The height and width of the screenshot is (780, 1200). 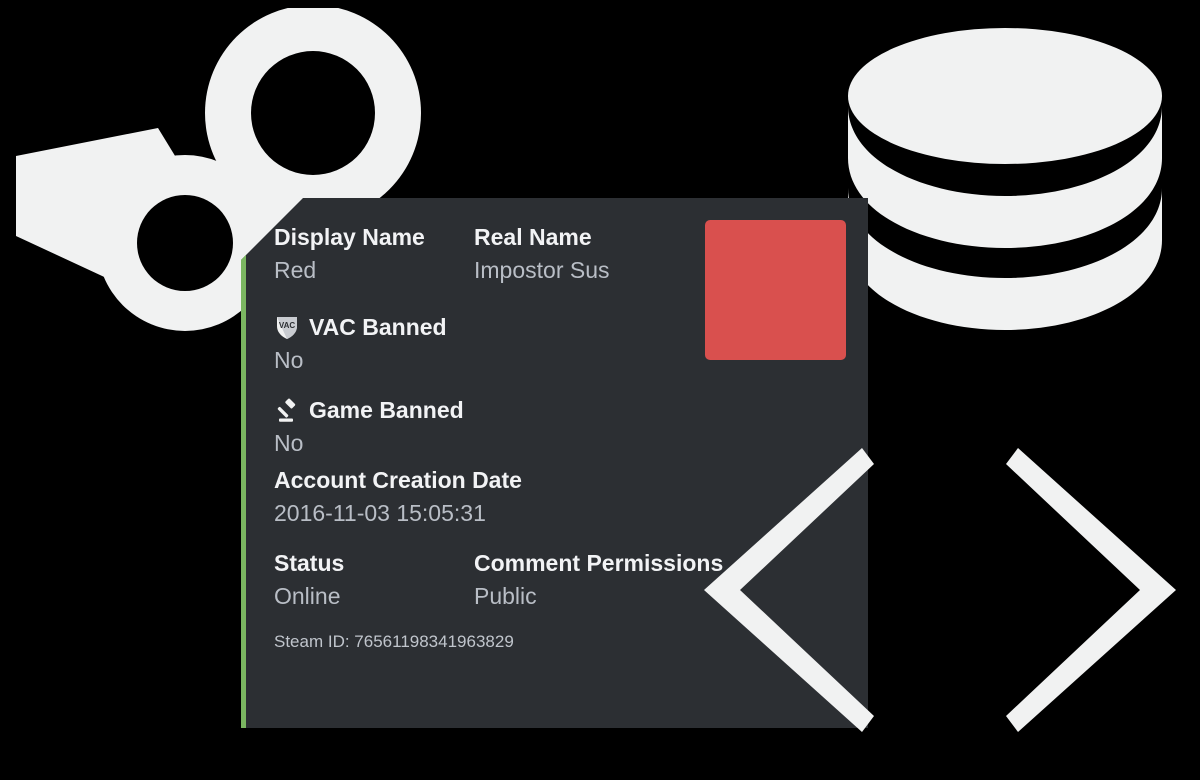 I want to click on field-real-name: Real Name Impostor Sus, so click(x=657, y=255).